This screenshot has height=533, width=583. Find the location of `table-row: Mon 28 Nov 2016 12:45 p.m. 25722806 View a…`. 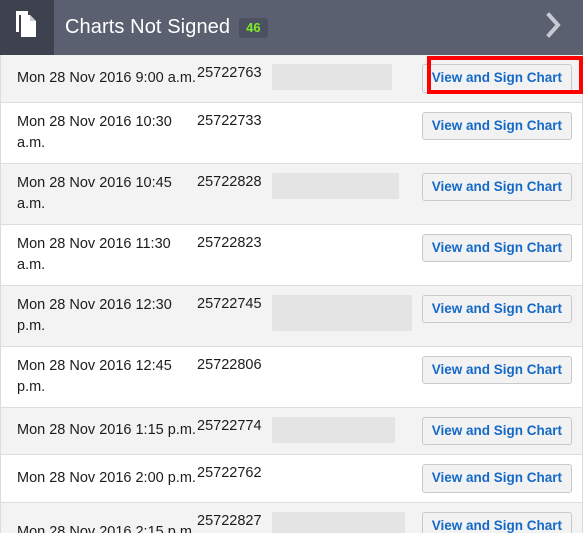

table-row: Mon 28 Nov 2016 12:45 p.m. 25722806 View a… is located at coordinates (291, 377).